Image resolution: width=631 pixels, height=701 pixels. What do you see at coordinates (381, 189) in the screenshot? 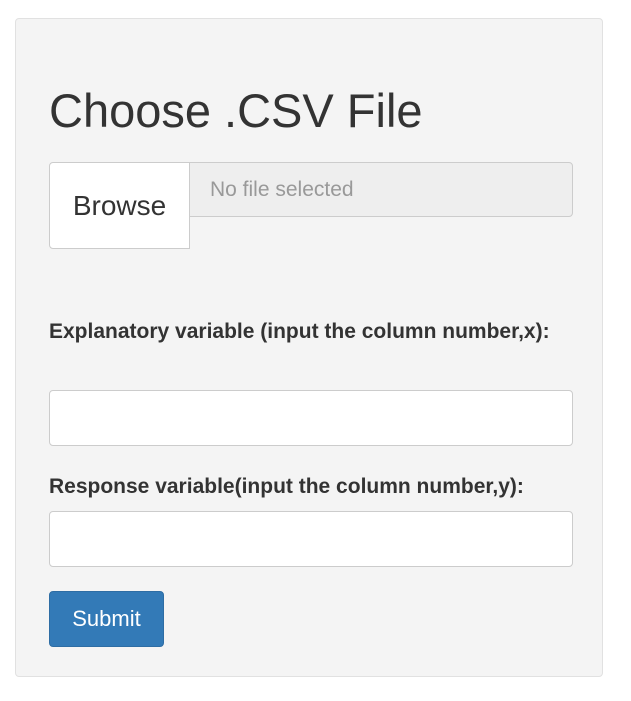
I see `file-name-display: No file selected` at bounding box center [381, 189].